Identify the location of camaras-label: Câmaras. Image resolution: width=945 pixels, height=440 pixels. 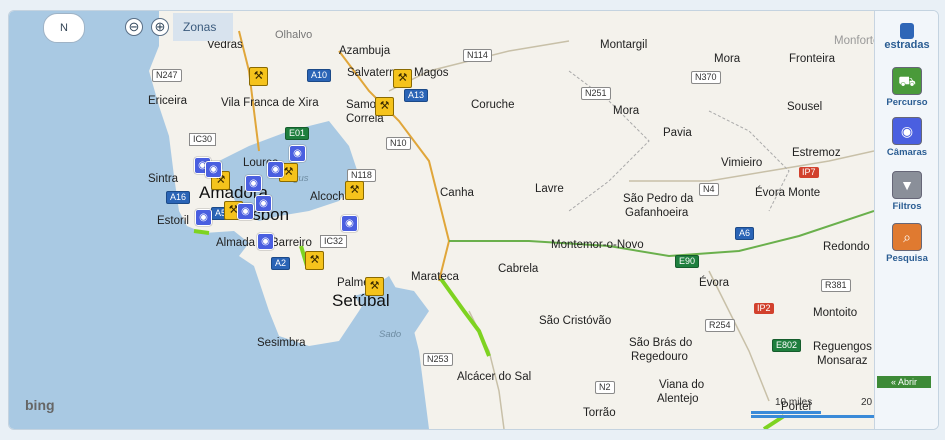
(907, 152).